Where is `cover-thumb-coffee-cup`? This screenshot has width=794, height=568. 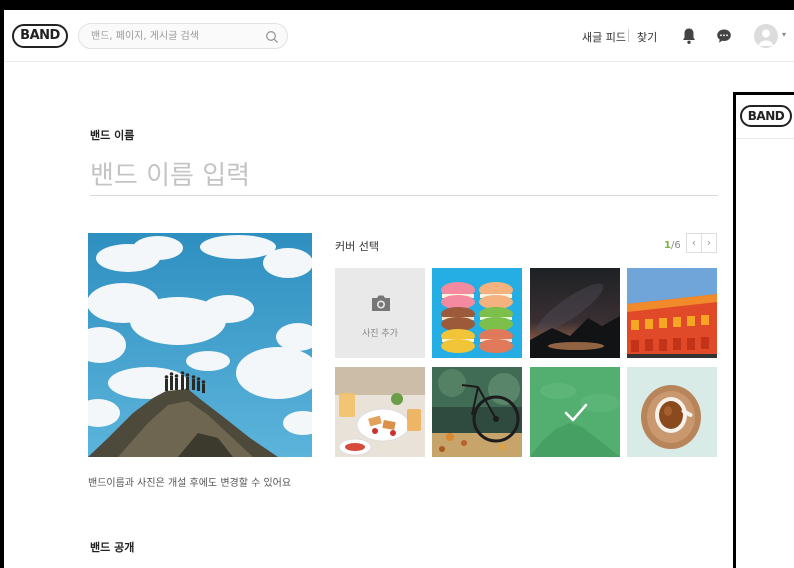 cover-thumb-coffee-cup is located at coordinates (672, 412).